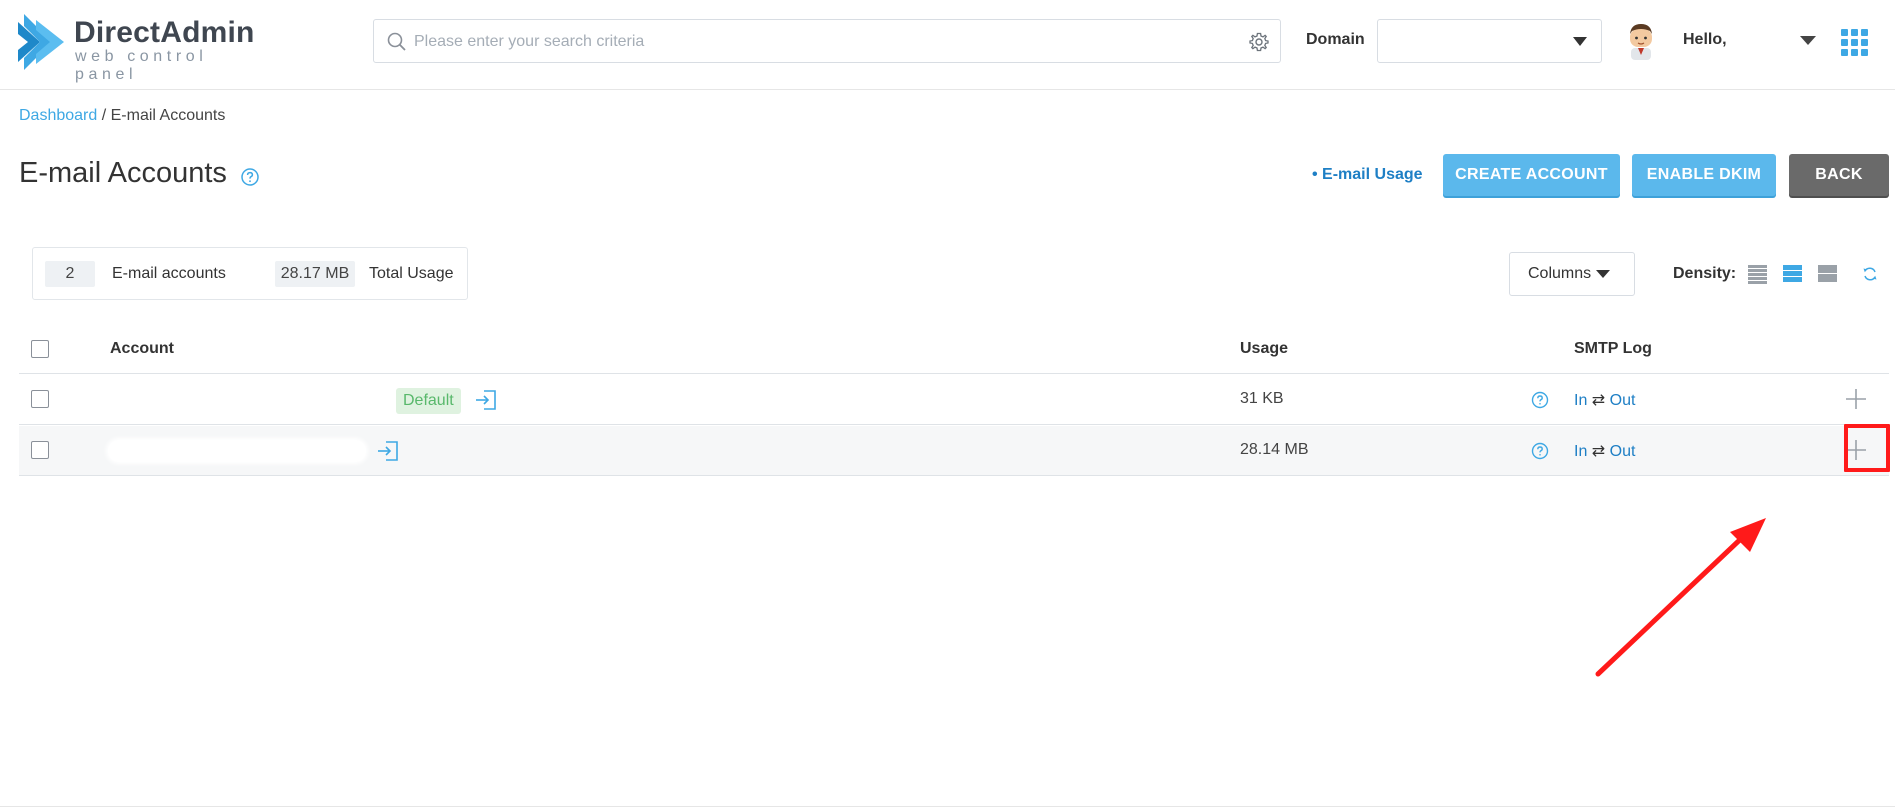  Describe the element at coordinates (1705, 40) in the screenshot. I see `user-greeting: Hello,` at that location.